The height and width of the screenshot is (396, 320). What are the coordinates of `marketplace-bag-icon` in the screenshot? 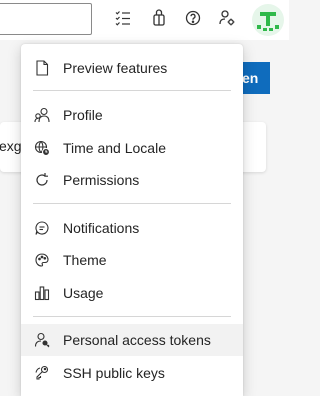 It's located at (159, 18).